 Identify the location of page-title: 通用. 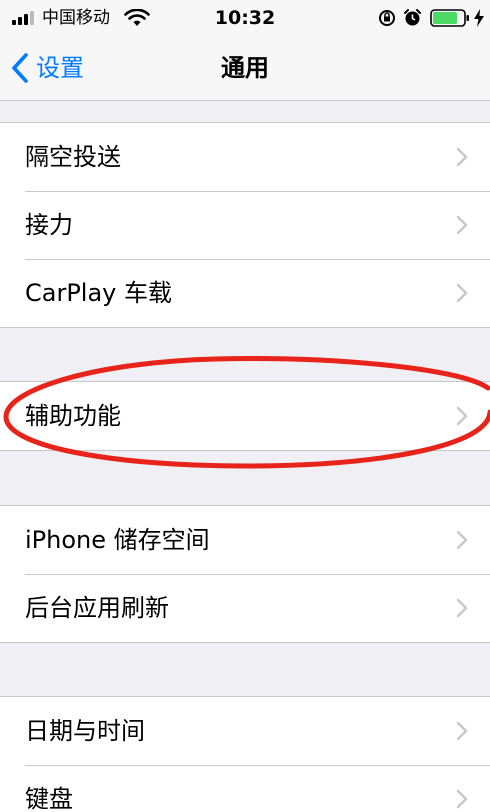
(245, 68).